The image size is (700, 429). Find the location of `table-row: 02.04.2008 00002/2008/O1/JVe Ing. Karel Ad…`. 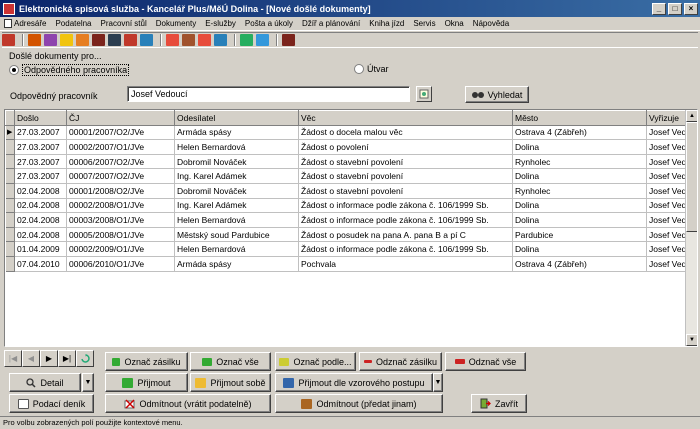

table-row: 02.04.2008 00002/2008/O1/JVe Ing. Karel Ad… is located at coordinates (351, 206).